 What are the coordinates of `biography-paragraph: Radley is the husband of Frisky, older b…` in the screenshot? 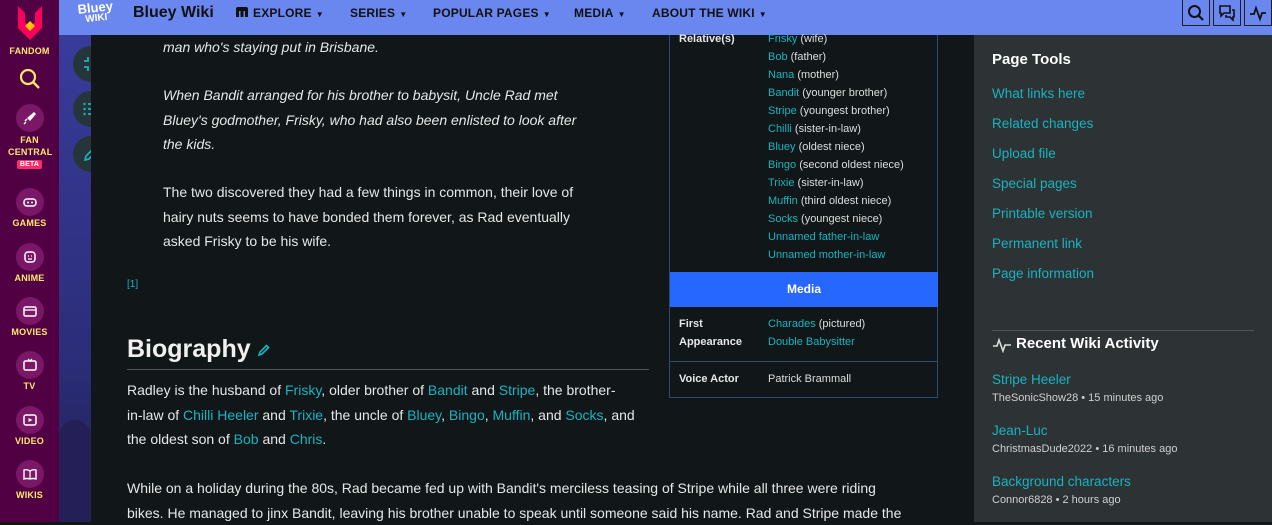 It's located at (381, 414).